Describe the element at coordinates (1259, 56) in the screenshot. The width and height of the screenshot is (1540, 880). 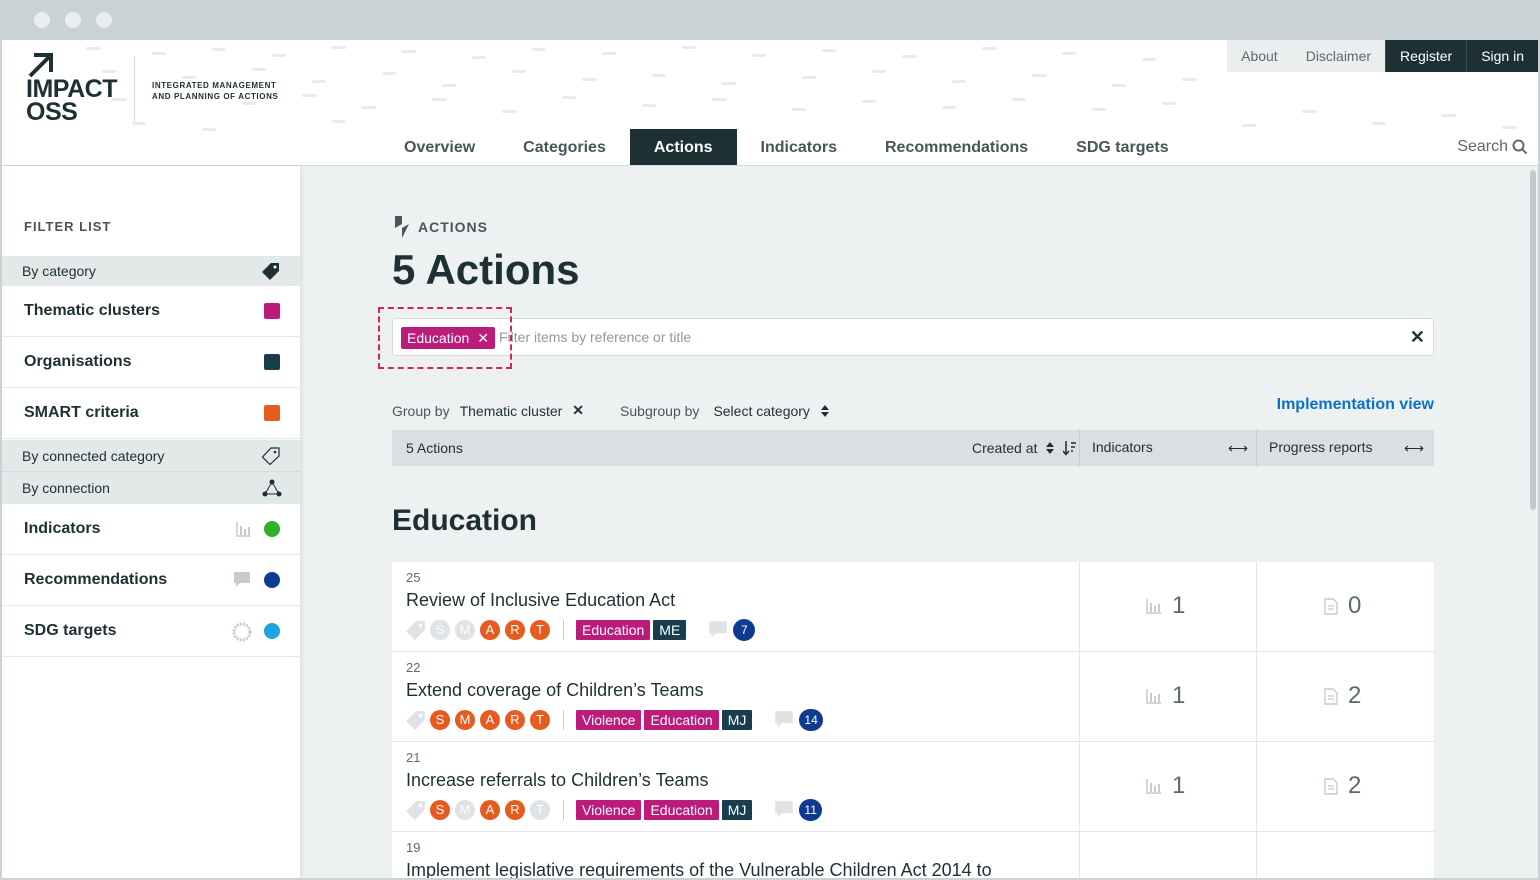
I see `about-link: About` at that location.